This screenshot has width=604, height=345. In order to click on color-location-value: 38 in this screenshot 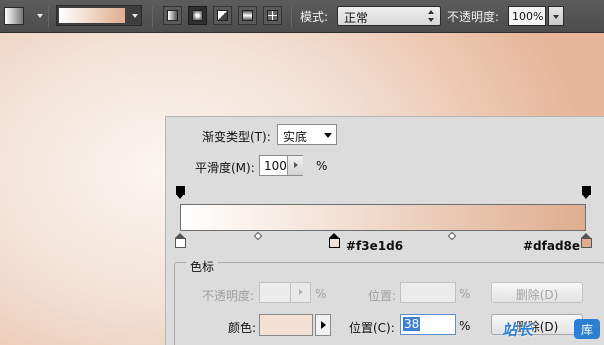, I will do `click(412, 324)`.